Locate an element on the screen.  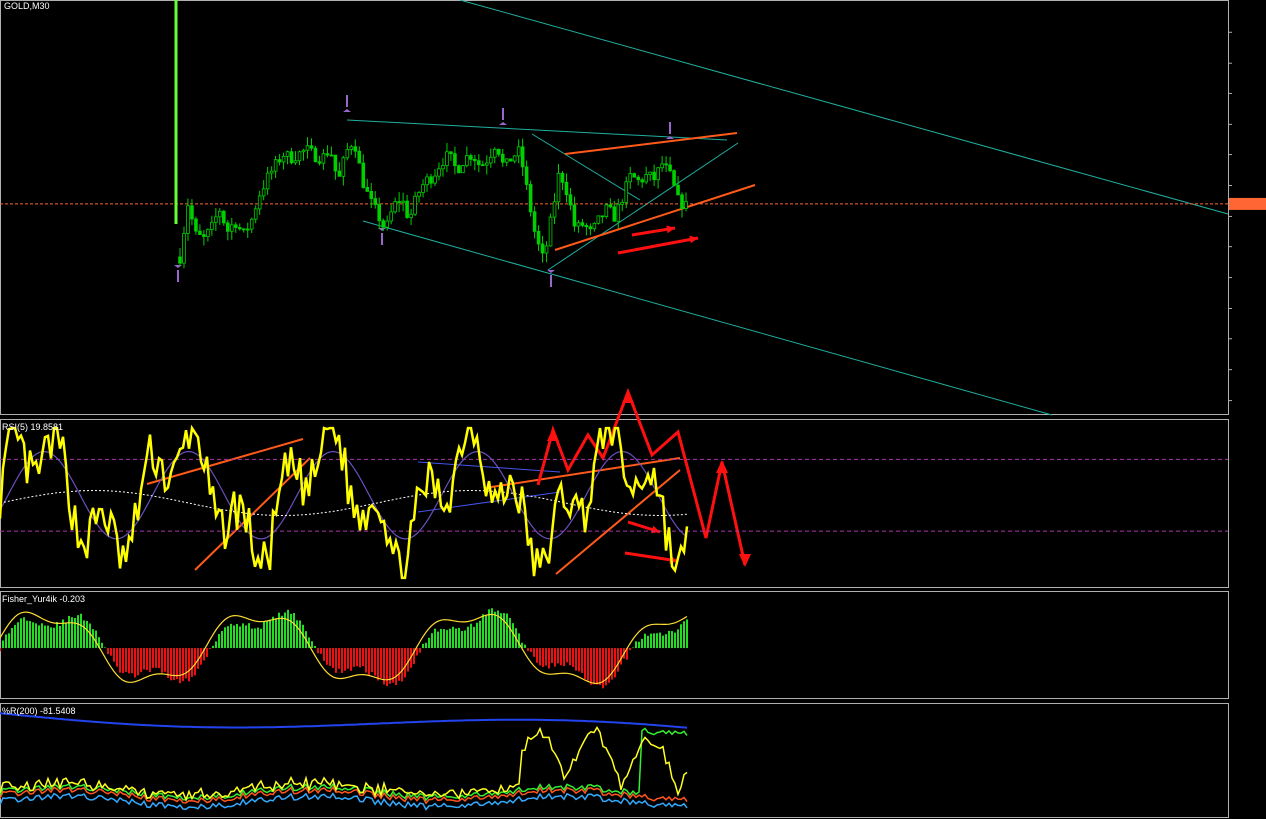
fisher-pane-title: Fisher_Yur4ik -0.203 is located at coordinates (43, 599).